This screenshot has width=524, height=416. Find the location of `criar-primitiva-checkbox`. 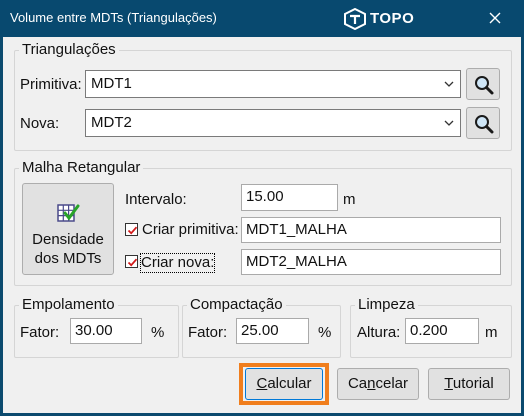

criar-primitiva-checkbox is located at coordinates (131, 229).